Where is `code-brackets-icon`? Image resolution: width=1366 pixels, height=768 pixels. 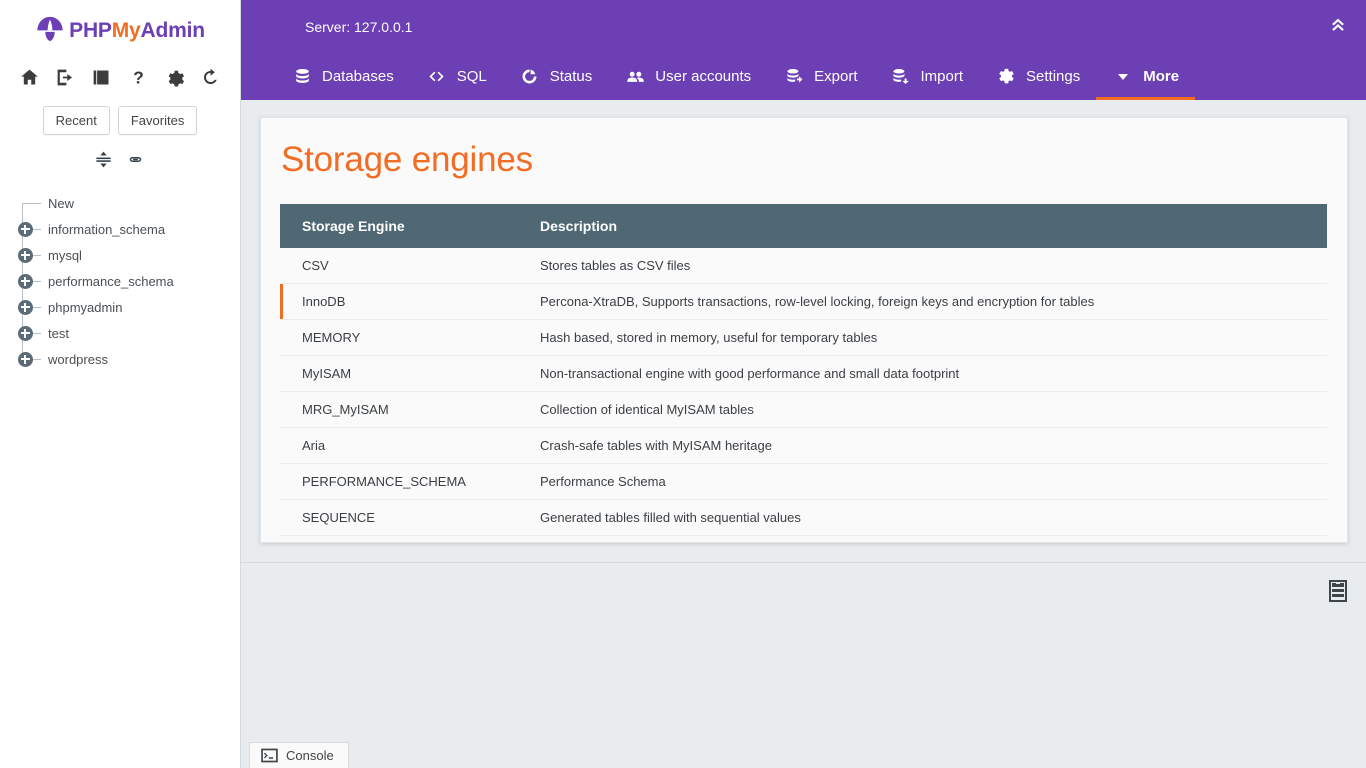 code-brackets-icon is located at coordinates (437, 77).